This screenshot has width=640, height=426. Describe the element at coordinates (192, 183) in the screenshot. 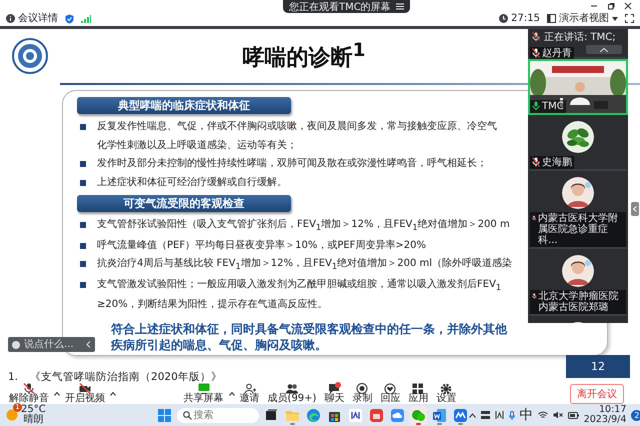

I see `bullet-text: 上述症状和体征可经治疗缓解或自行缓解。` at that location.